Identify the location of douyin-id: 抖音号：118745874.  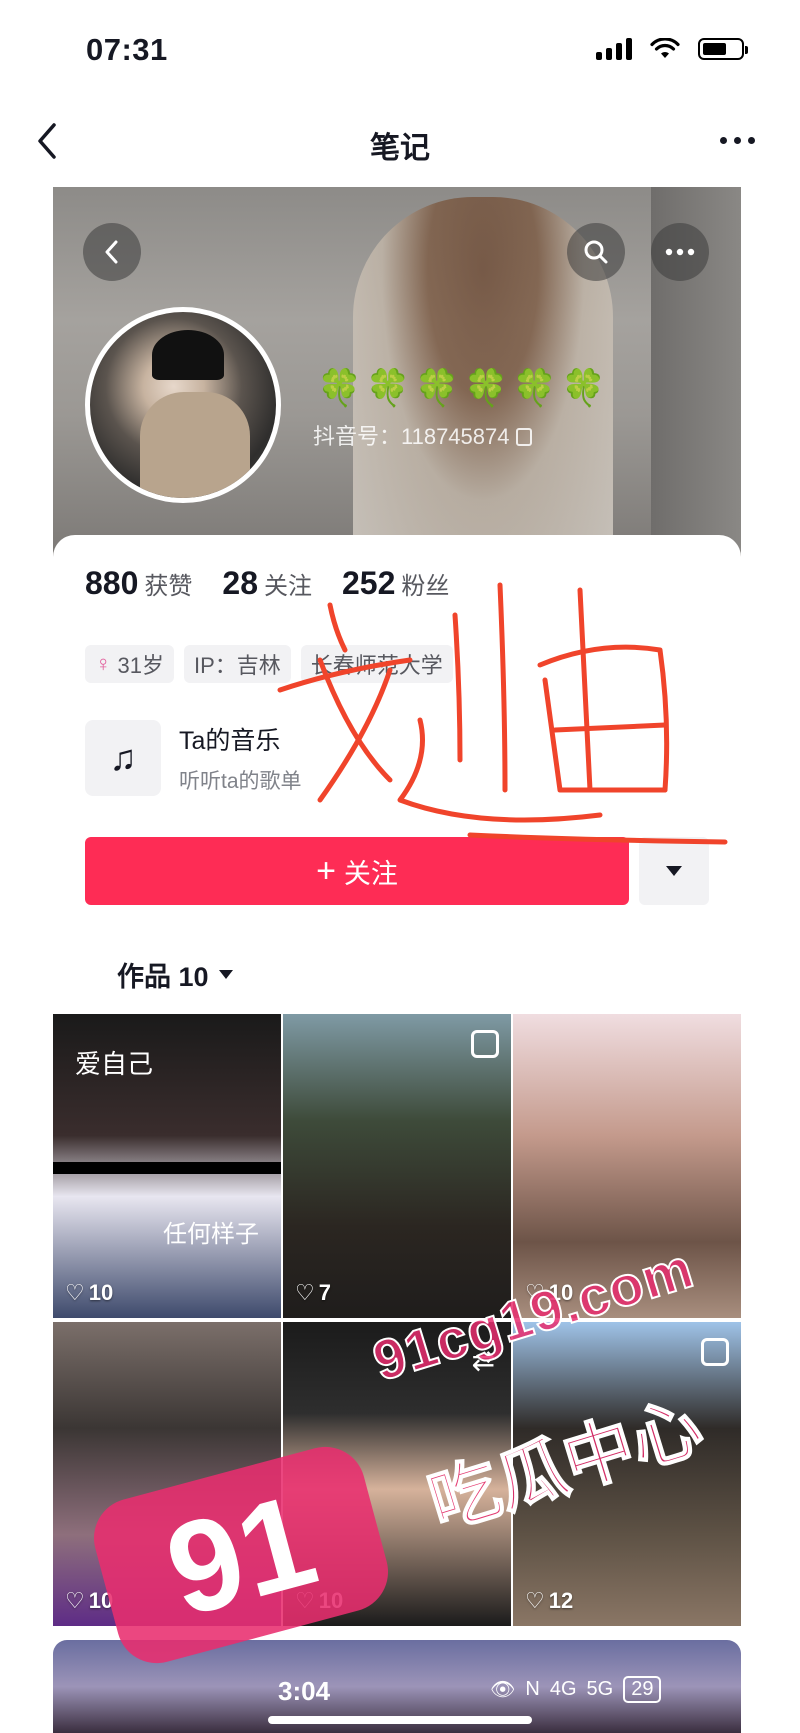
(422, 435).